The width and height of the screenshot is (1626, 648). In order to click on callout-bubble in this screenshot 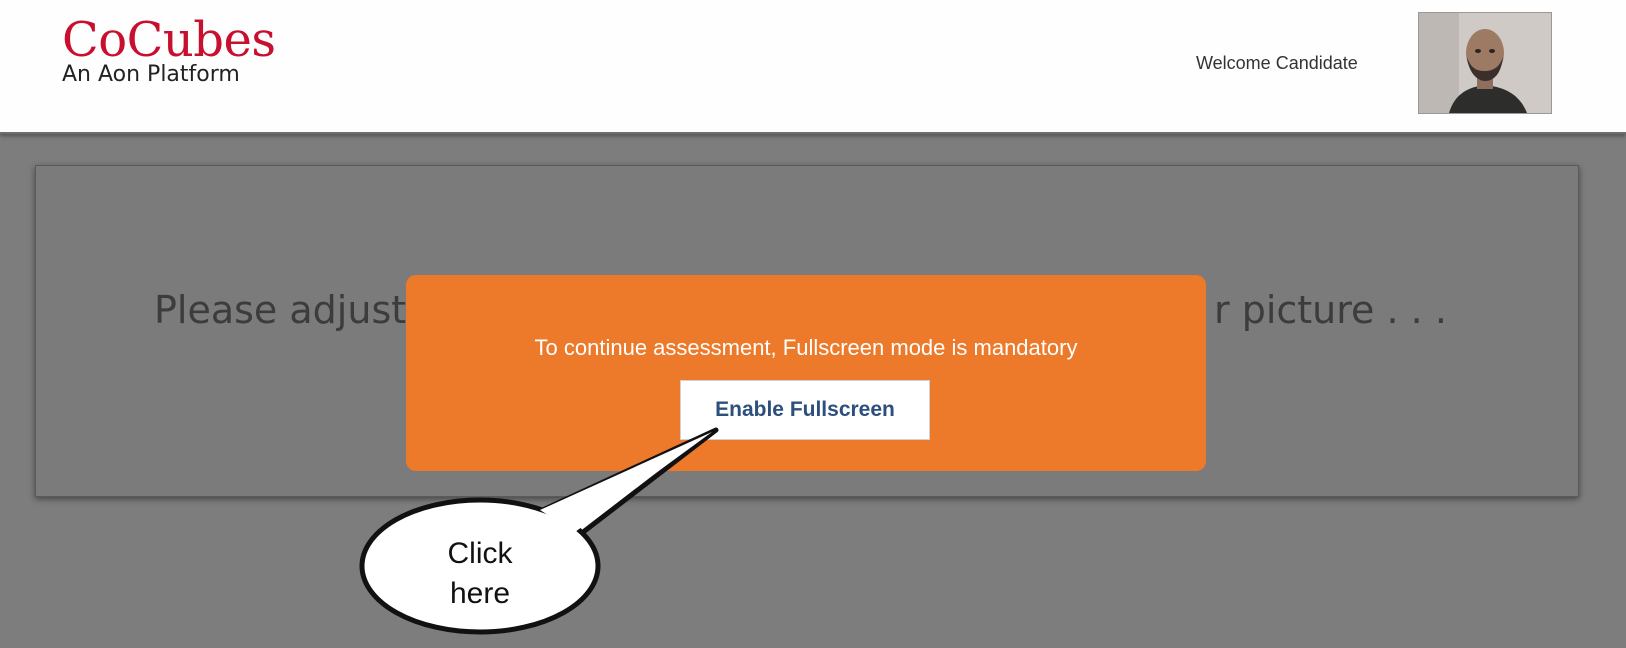, I will do `click(539, 531)`.